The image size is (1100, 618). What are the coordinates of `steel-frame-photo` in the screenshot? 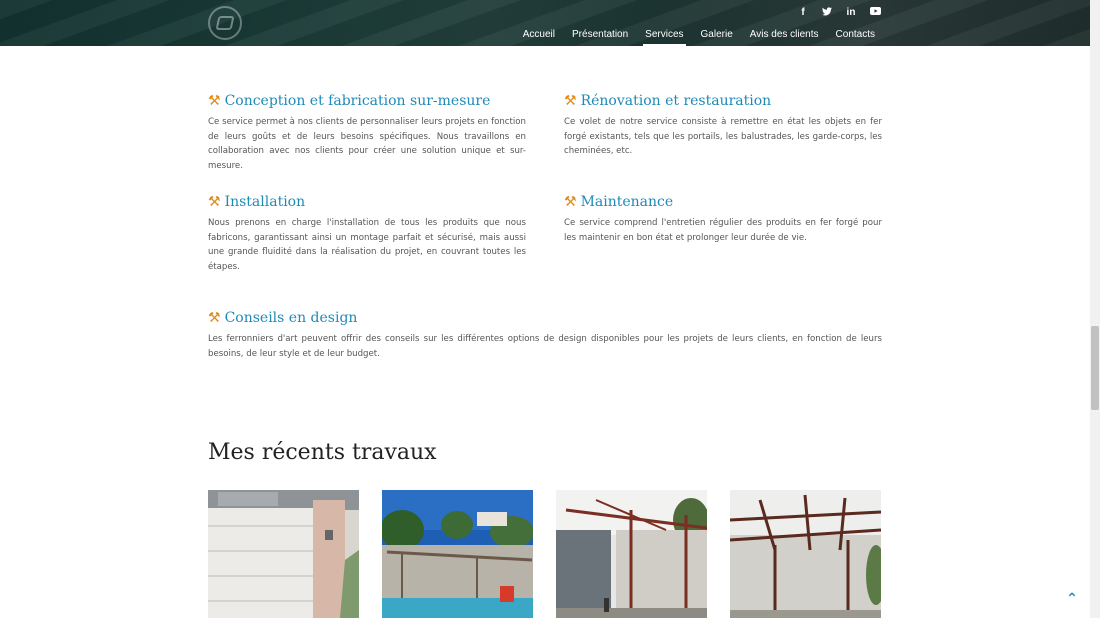 It's located at (631, 554).